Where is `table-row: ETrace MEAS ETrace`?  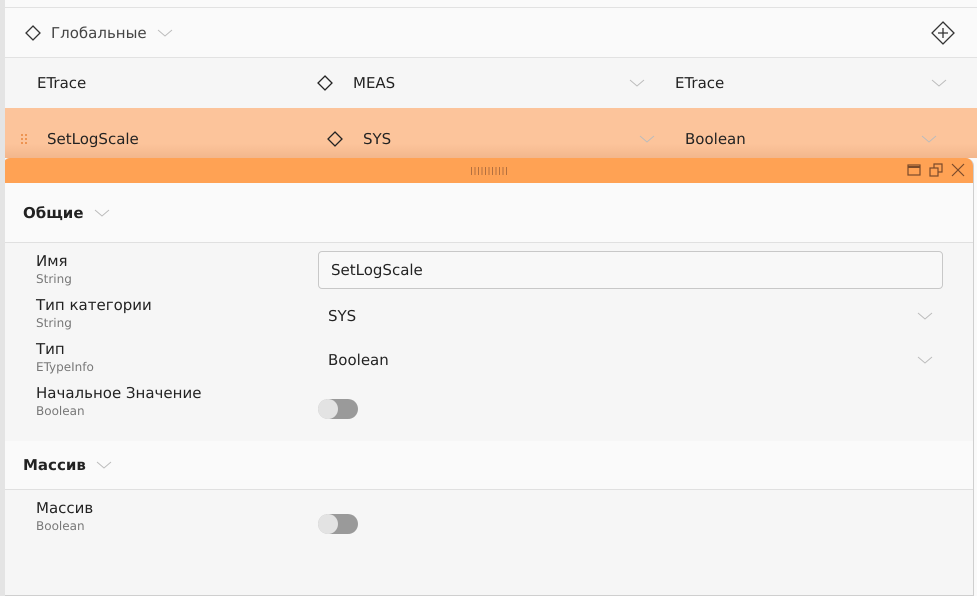
table-row: ETrace MEAS ETrace is located at coordinates (491, 83).